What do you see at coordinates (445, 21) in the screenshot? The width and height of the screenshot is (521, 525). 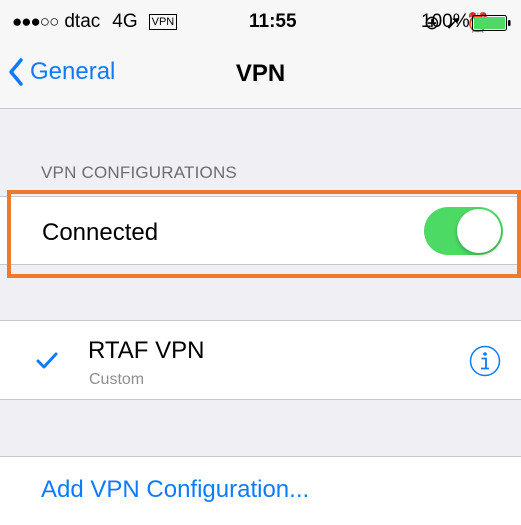 I see `battery-percentage: 100%` at bounding box center [445, 21].